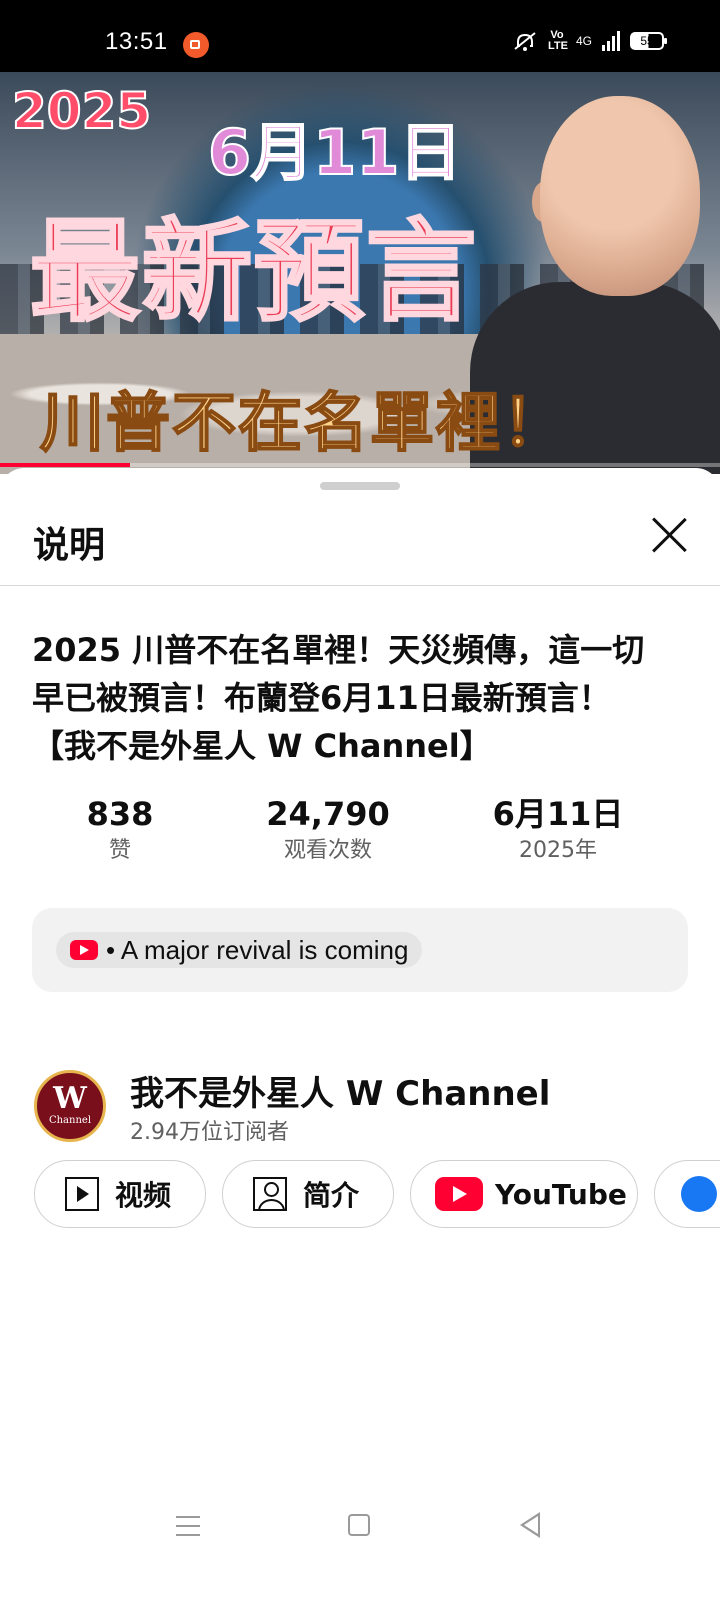 The image size is (720, 1600). Describe the element at coordinates (82, 1194) in the screenshot. I see `video-icon` at that location.